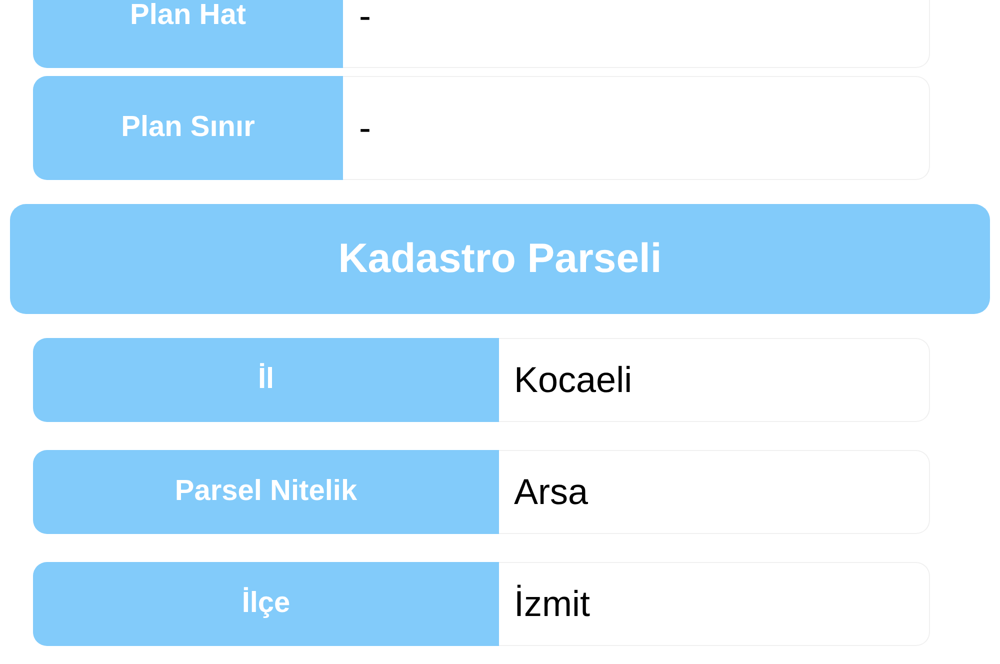 The image size is (1000, 664). What do you see at coordinates (188, 34) in the screenshot?
I see `field-label: Plan Hat` at bounding box center [188, 34].